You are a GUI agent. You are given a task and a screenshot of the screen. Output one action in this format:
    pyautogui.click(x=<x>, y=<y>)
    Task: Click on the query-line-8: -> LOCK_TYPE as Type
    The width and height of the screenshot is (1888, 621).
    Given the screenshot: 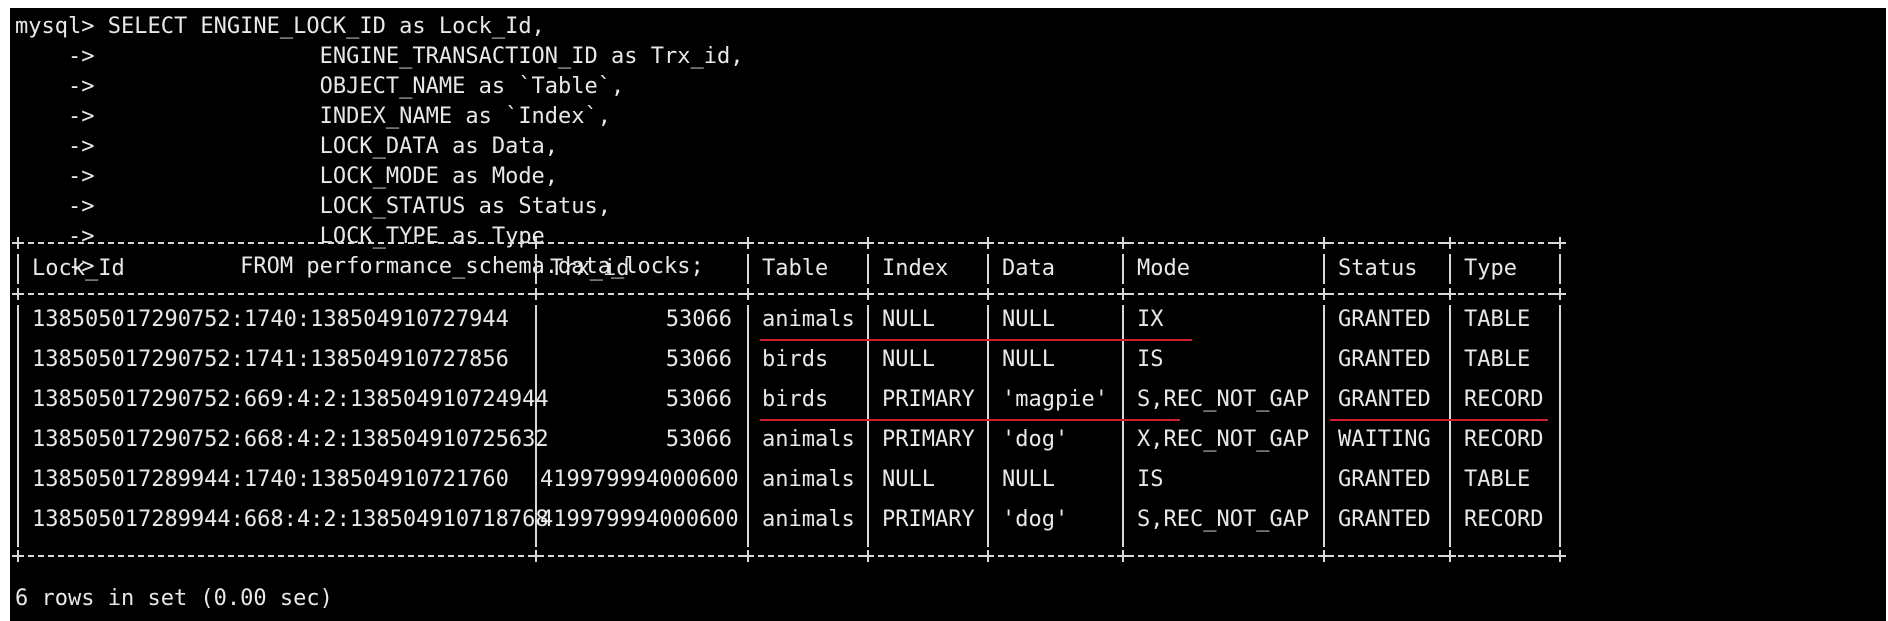 What is the action you would take?
    pyautogui.click(x=280, y=236)
    